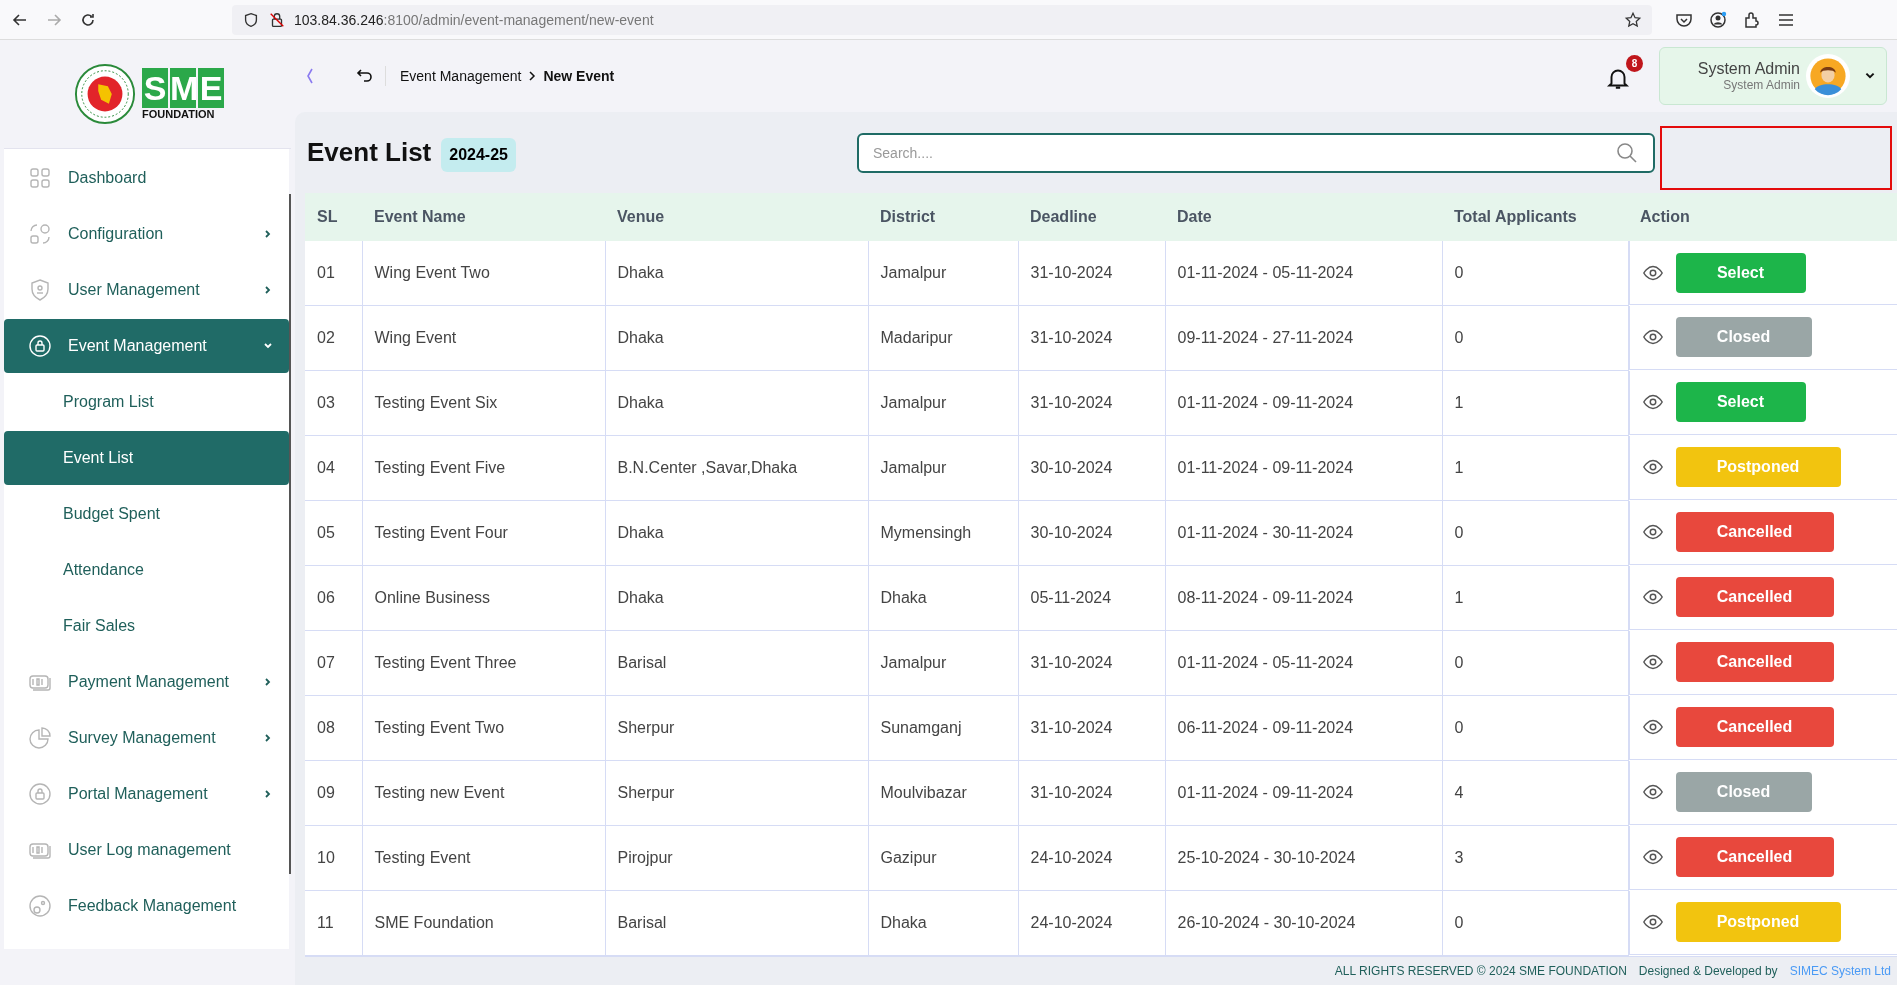 The width and height of the screenshot is (1897, 985). Describe the element at coordinates (736, 858) in the screenshot. I see `table-cell: Pirojpur` at that location.